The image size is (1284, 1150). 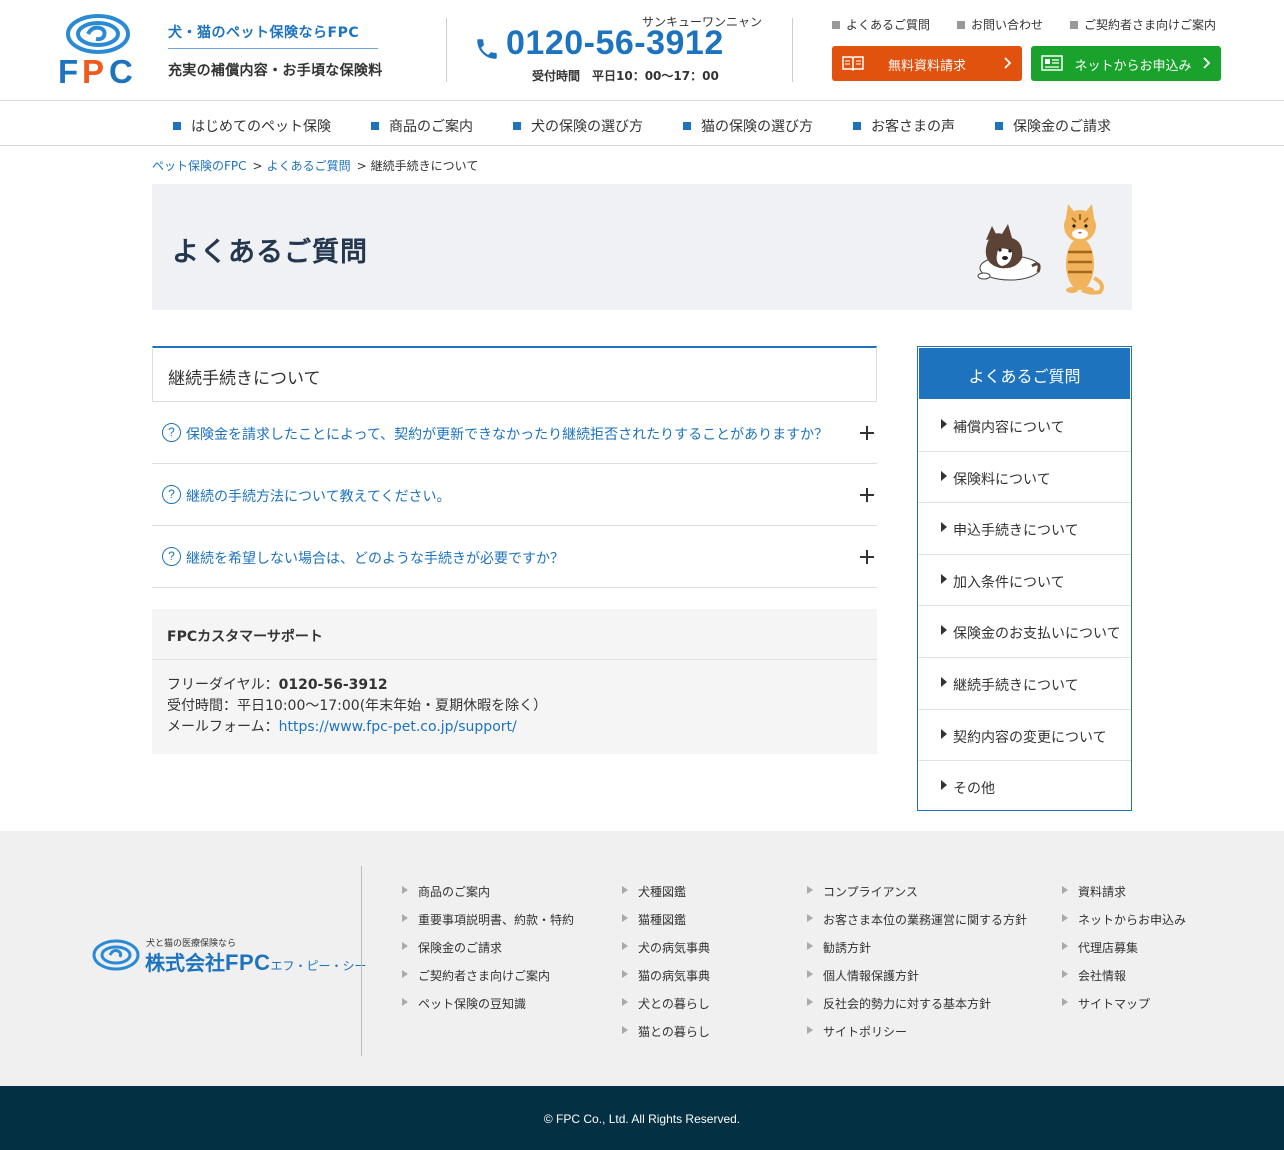 I want to click on nav-item-dog-insurance: 犬の保険の選び方, so click(x=578, y=126).